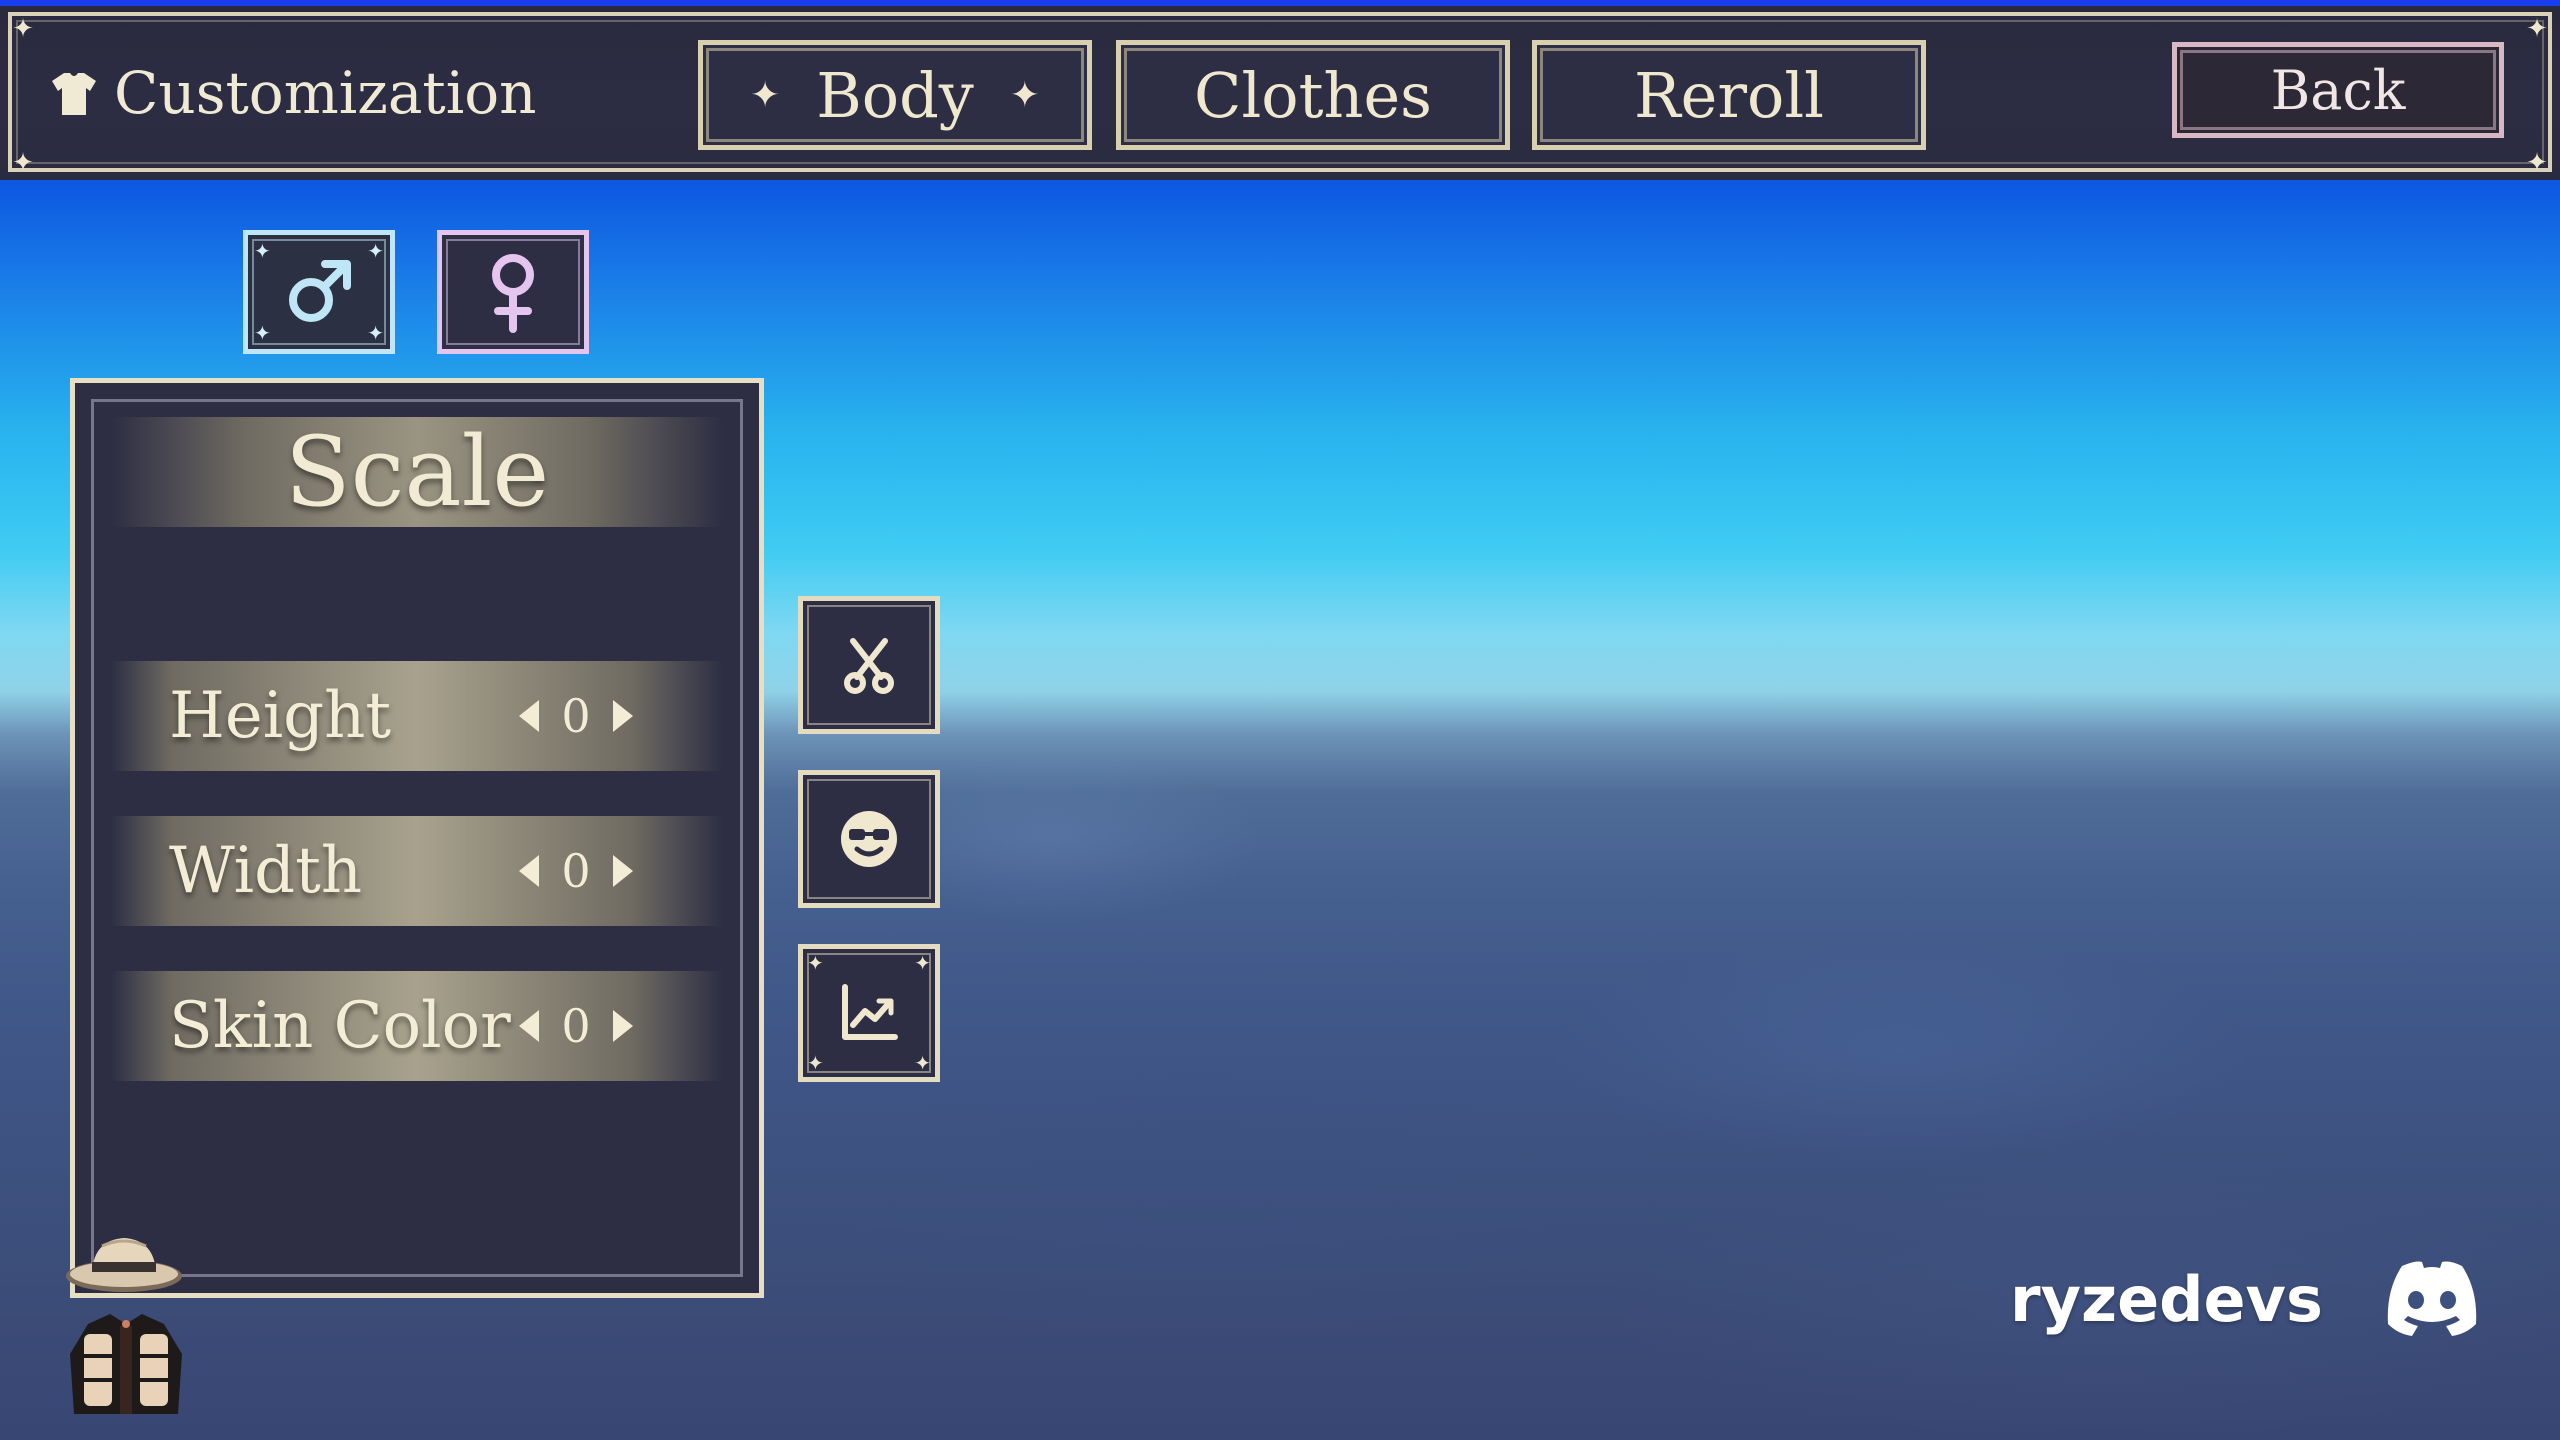  I want to click on option-row-height: Height 0, so click(417, 716).